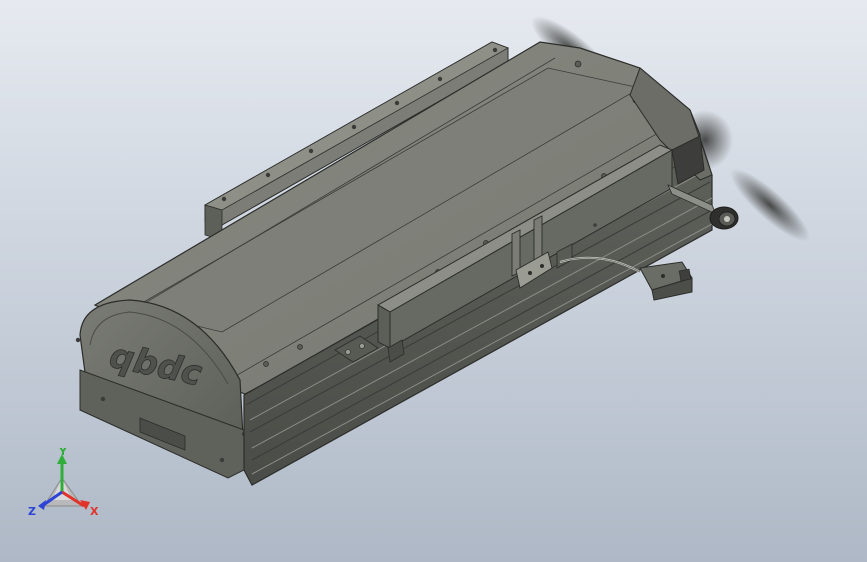  Describe the element at coordinates (32, 511) in the screenshot. I see `z-axis-label: Z` at that location.